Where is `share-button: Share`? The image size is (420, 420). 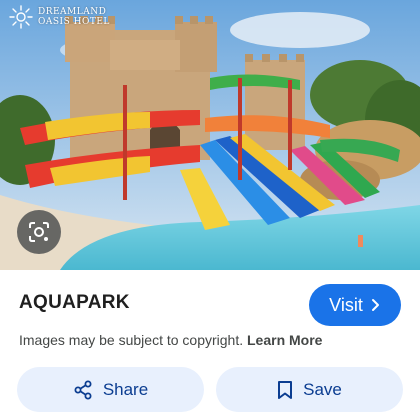 share-button: Share is located at coordinates (110, 389).